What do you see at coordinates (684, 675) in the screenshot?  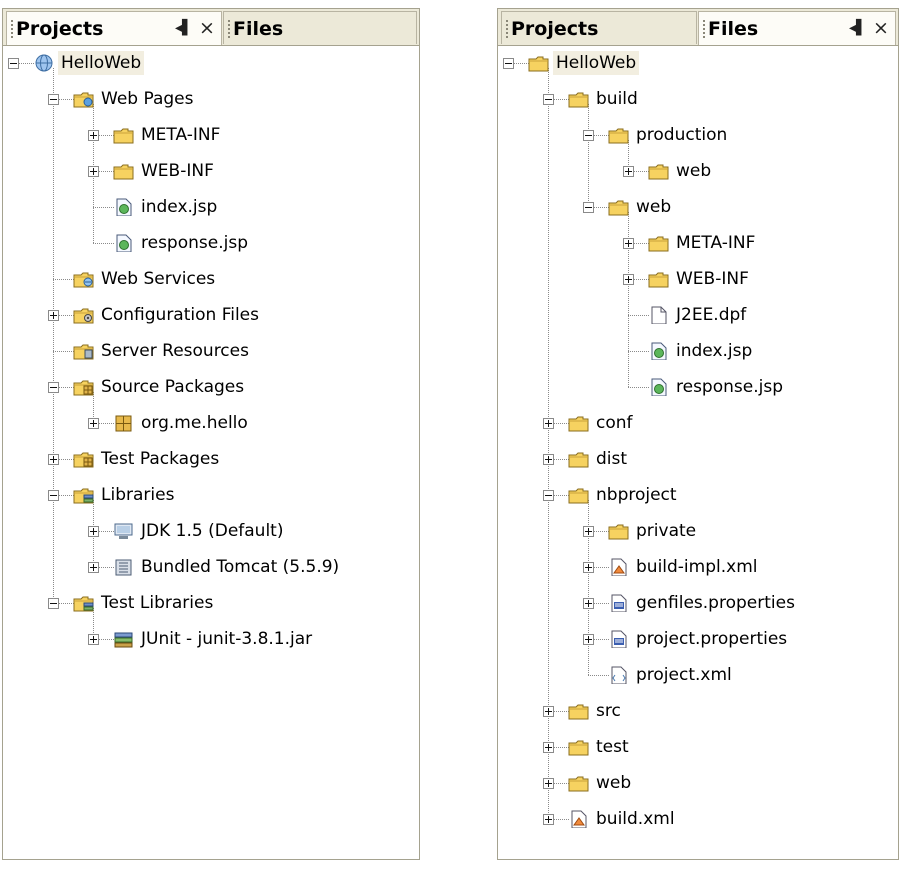 I see `tree-node-label: project.xml` at bounding box center [684, 675].